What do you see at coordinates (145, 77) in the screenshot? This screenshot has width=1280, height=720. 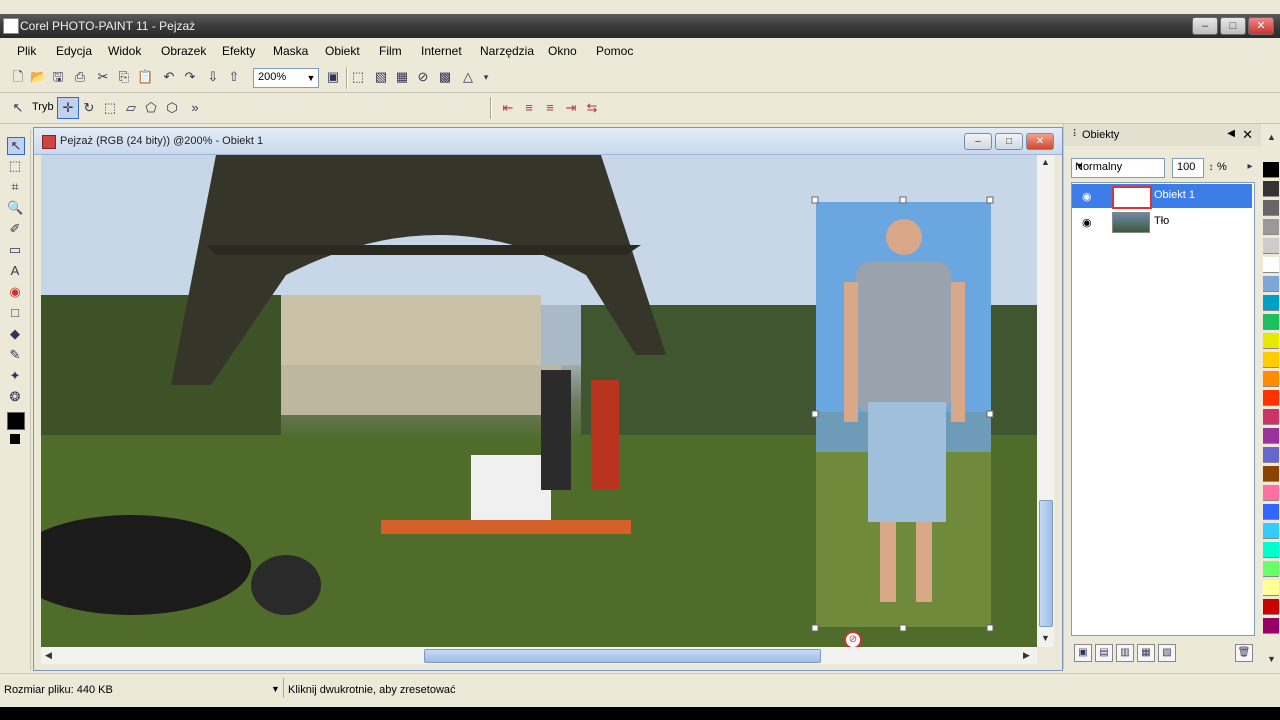 I see `paste-icon: 📋` at bounding box center [145, 77].